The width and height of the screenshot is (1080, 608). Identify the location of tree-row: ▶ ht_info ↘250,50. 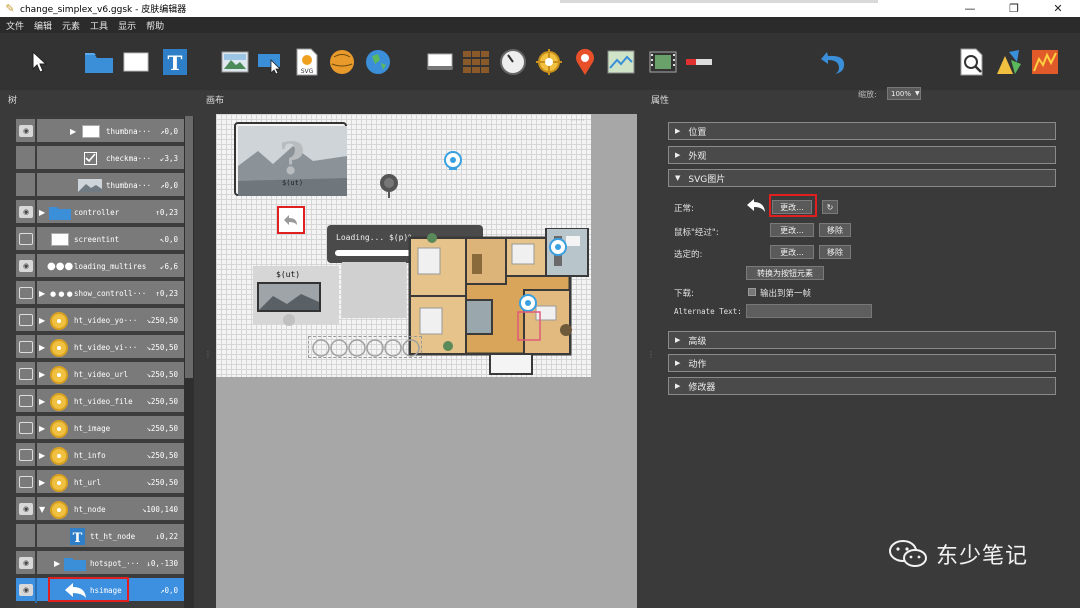
(100, 455).